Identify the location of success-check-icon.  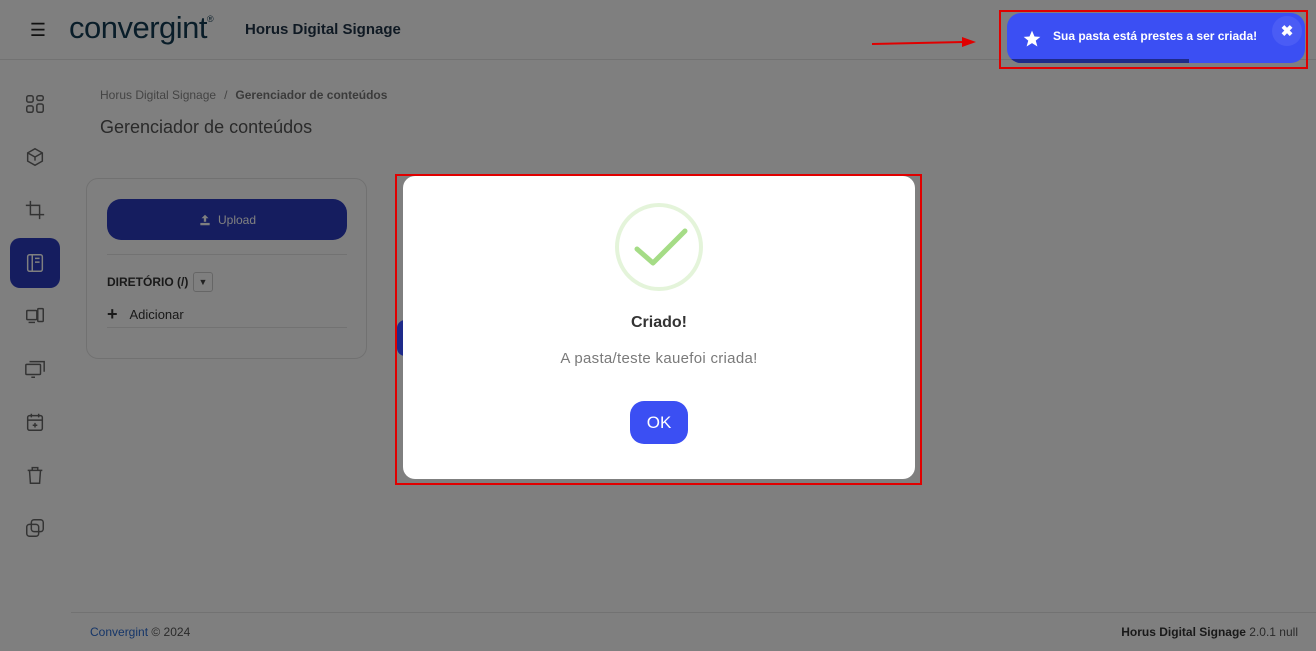
(659, 247).